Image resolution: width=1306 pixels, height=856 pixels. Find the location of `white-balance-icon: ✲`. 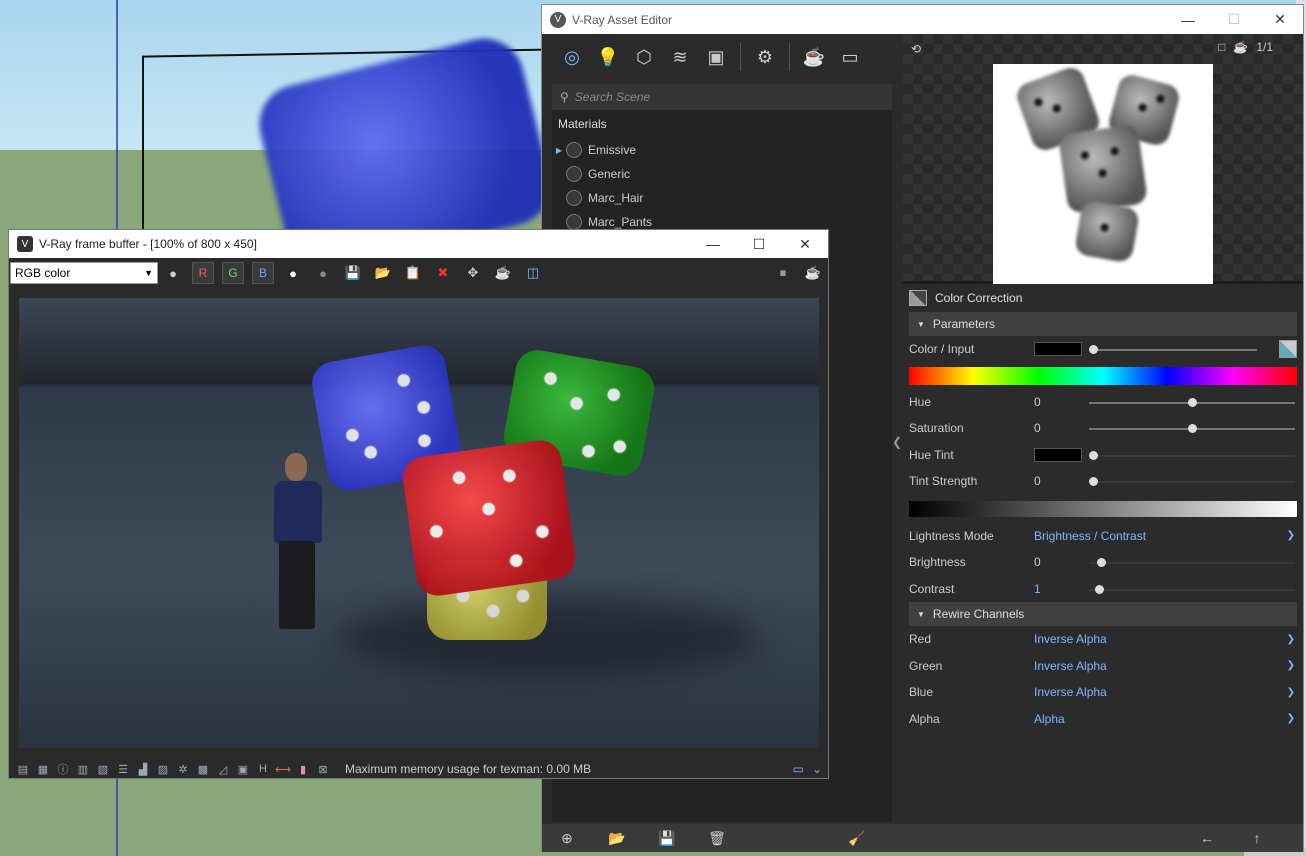

white-balance-icon: ✲ is located at coordinates (183, 769).